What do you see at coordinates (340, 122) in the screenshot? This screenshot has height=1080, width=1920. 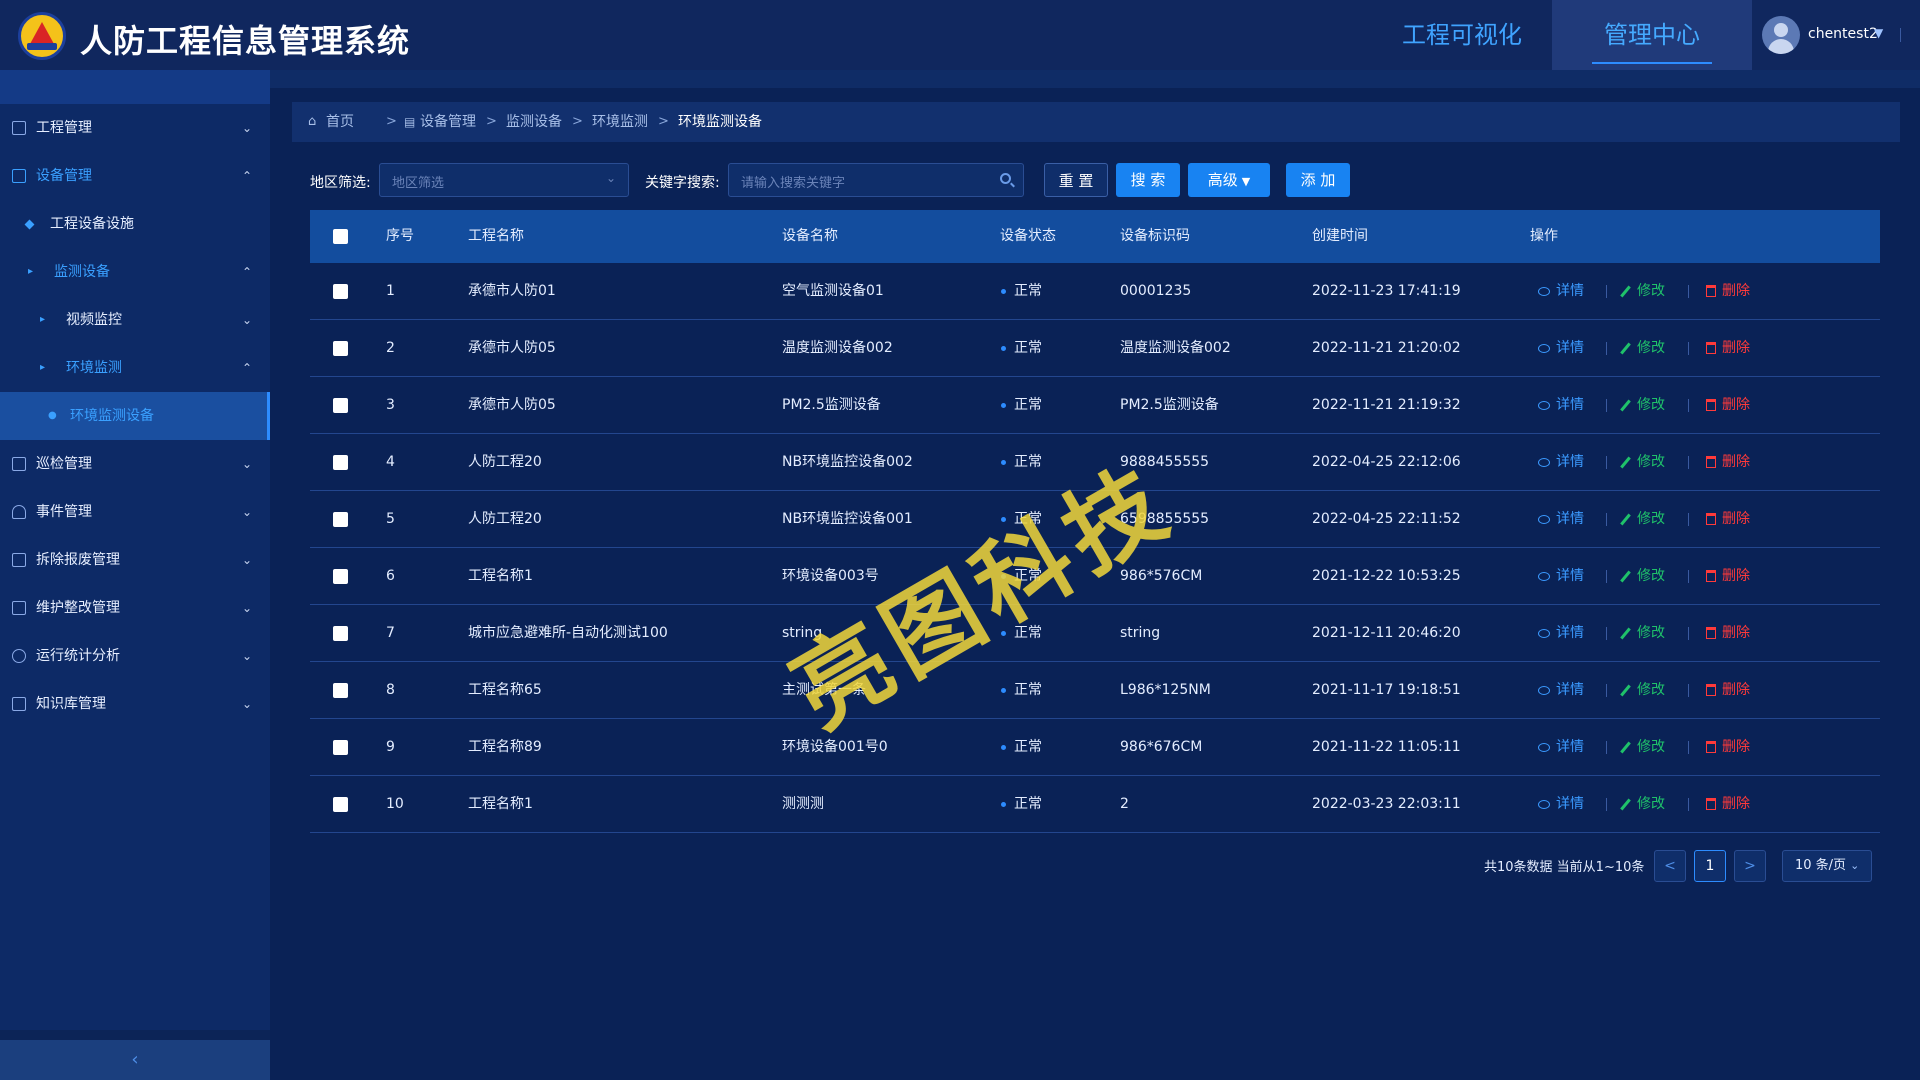 I see `breadcrumb-home: 首页` at bounding box center [340, 122].